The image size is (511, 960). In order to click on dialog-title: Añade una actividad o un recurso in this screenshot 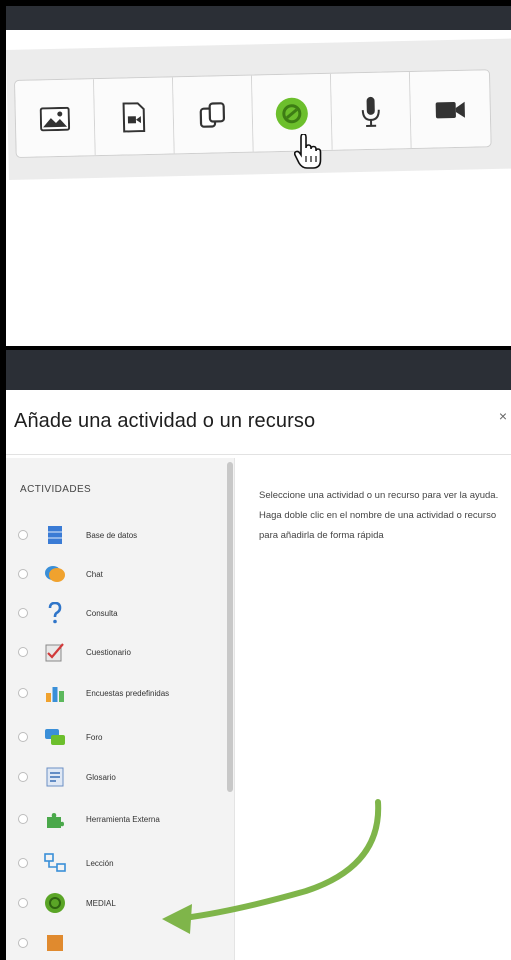, I will do `click(165, 421)`.